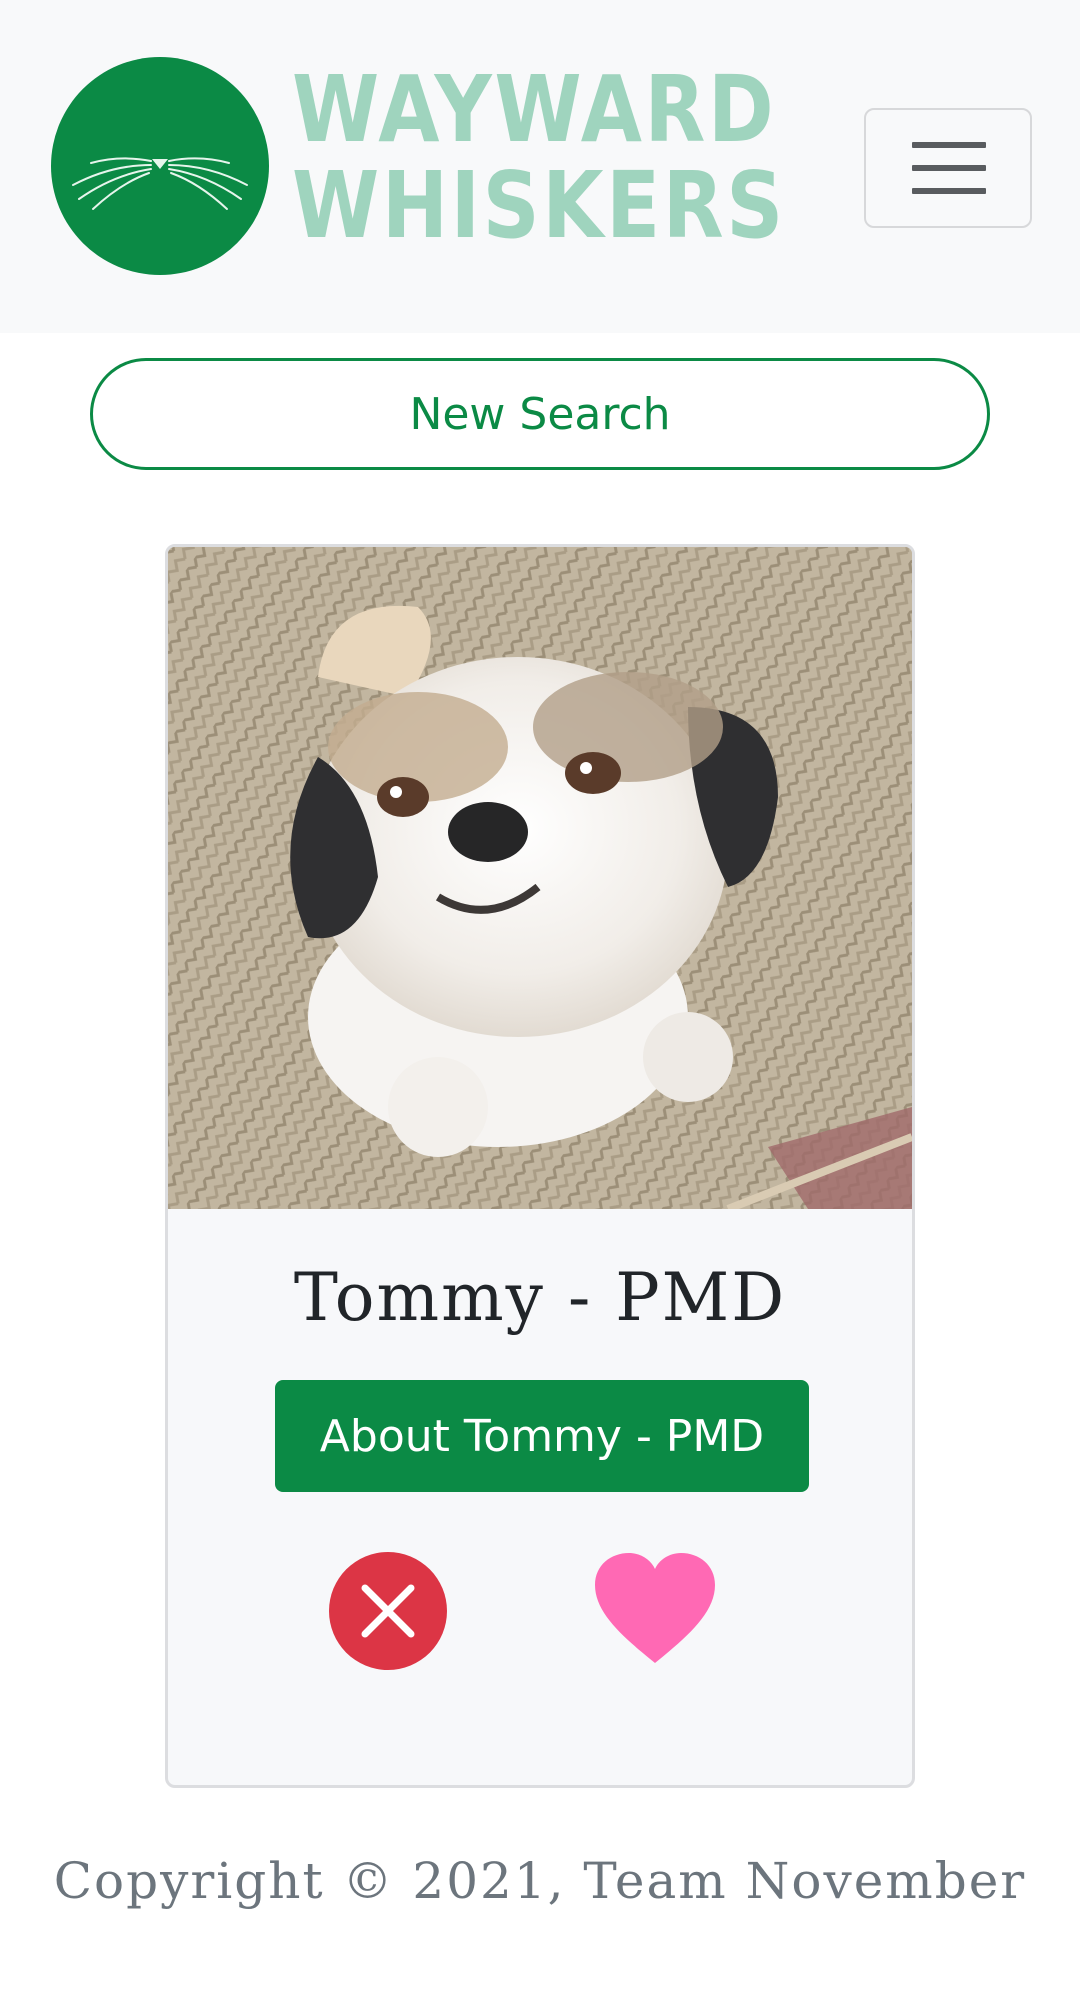  Describe the element at coordinates (542, 1436) in the screenshot. I see `about-pet-button: About Tommy - PMD` at that location.